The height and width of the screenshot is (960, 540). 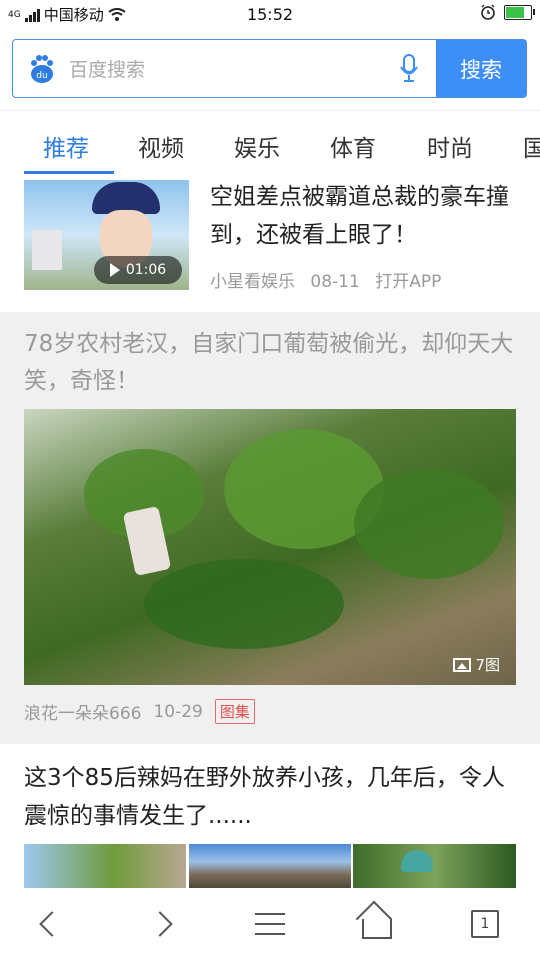 I want to click on status-bar: 4G 中国移动 15:52, so click(x=270, y=15).